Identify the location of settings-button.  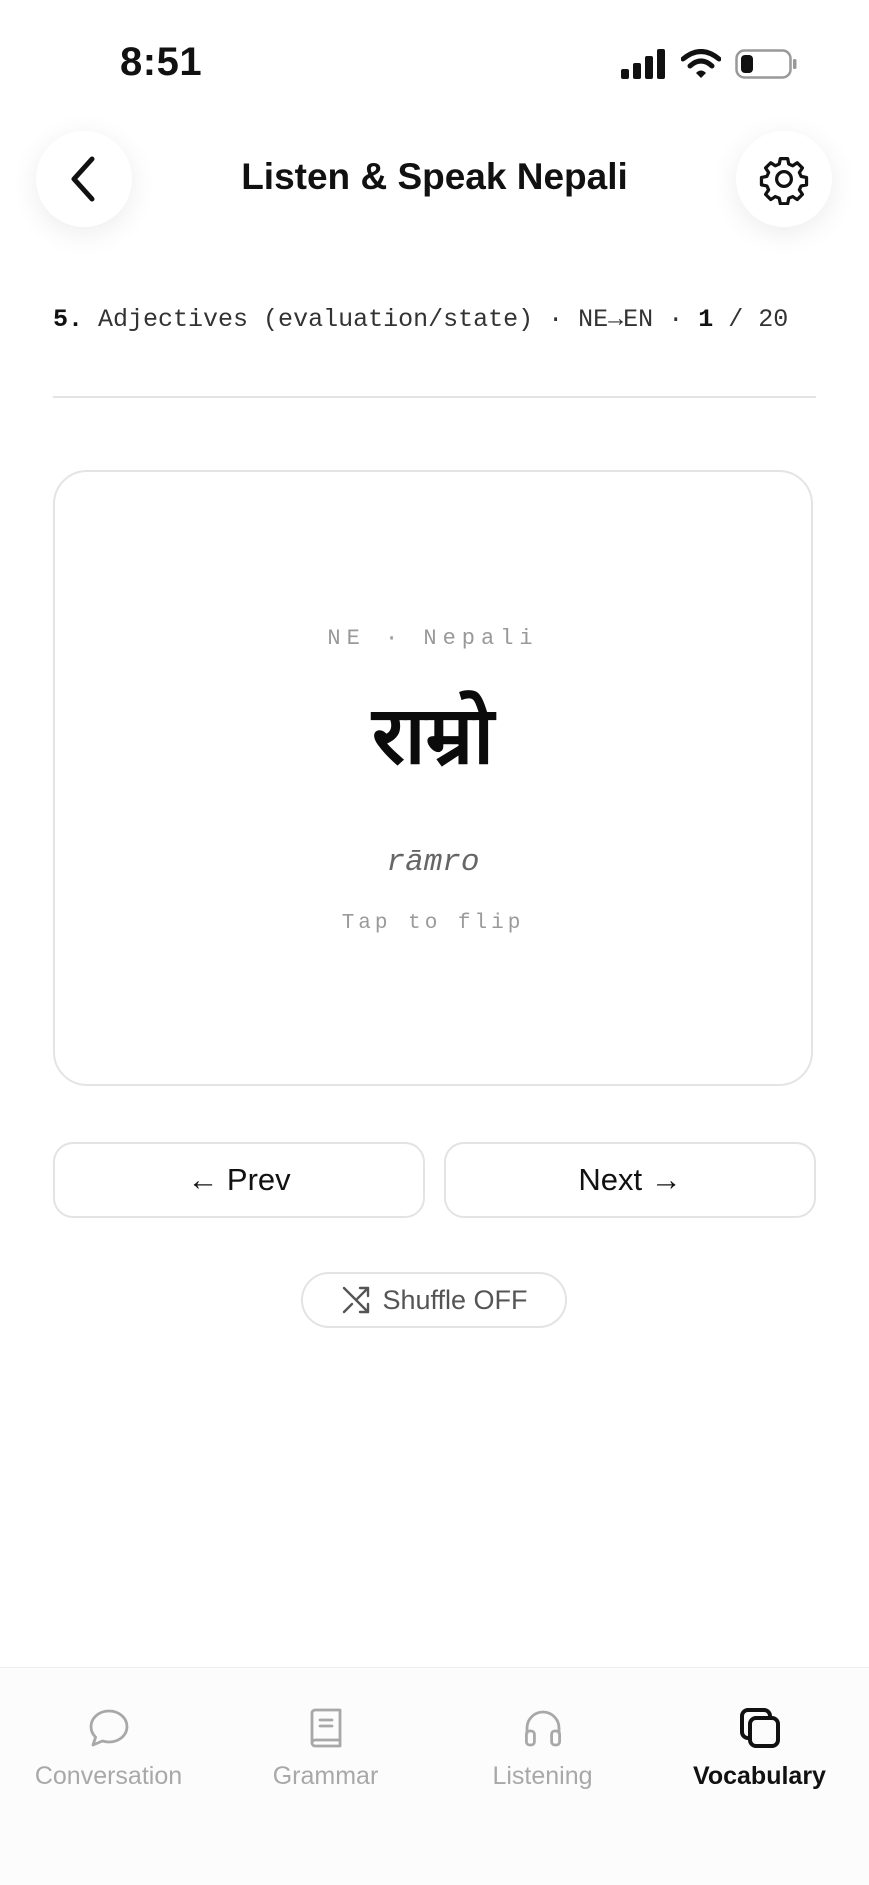
(784, 179).